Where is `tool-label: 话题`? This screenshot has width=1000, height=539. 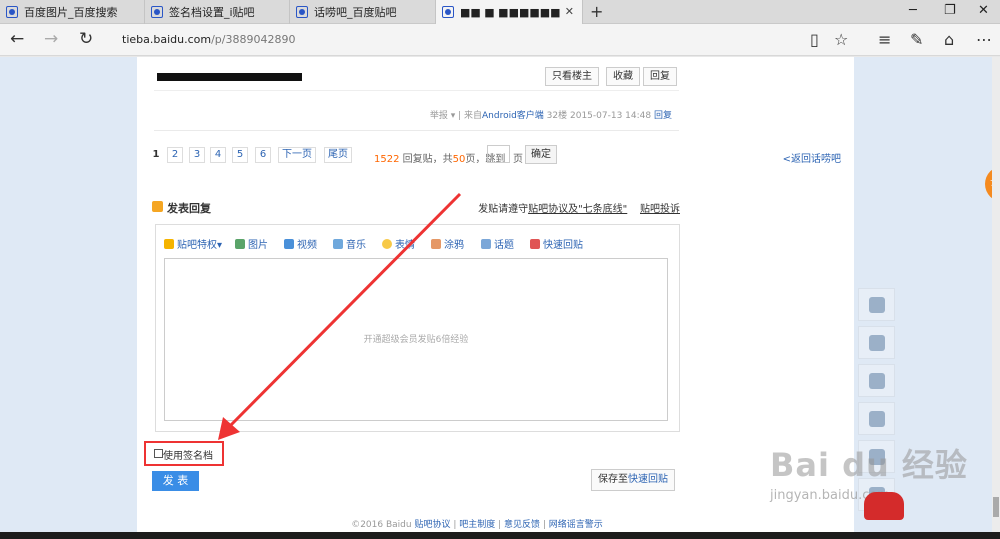 tool-label: 话题 is located at coordinates (504, 245).